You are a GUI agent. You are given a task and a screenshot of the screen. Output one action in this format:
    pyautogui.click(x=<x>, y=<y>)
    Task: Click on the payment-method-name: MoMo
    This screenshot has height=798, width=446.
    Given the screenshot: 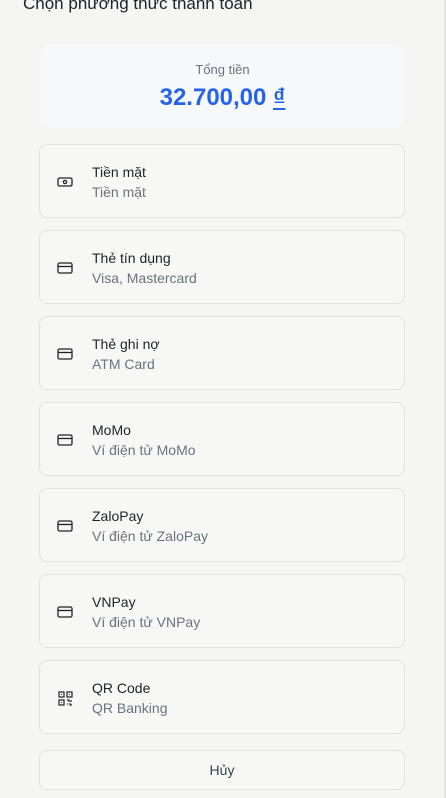 What is the action you would take?
    pyautogui.click(x=111, y=430)
    